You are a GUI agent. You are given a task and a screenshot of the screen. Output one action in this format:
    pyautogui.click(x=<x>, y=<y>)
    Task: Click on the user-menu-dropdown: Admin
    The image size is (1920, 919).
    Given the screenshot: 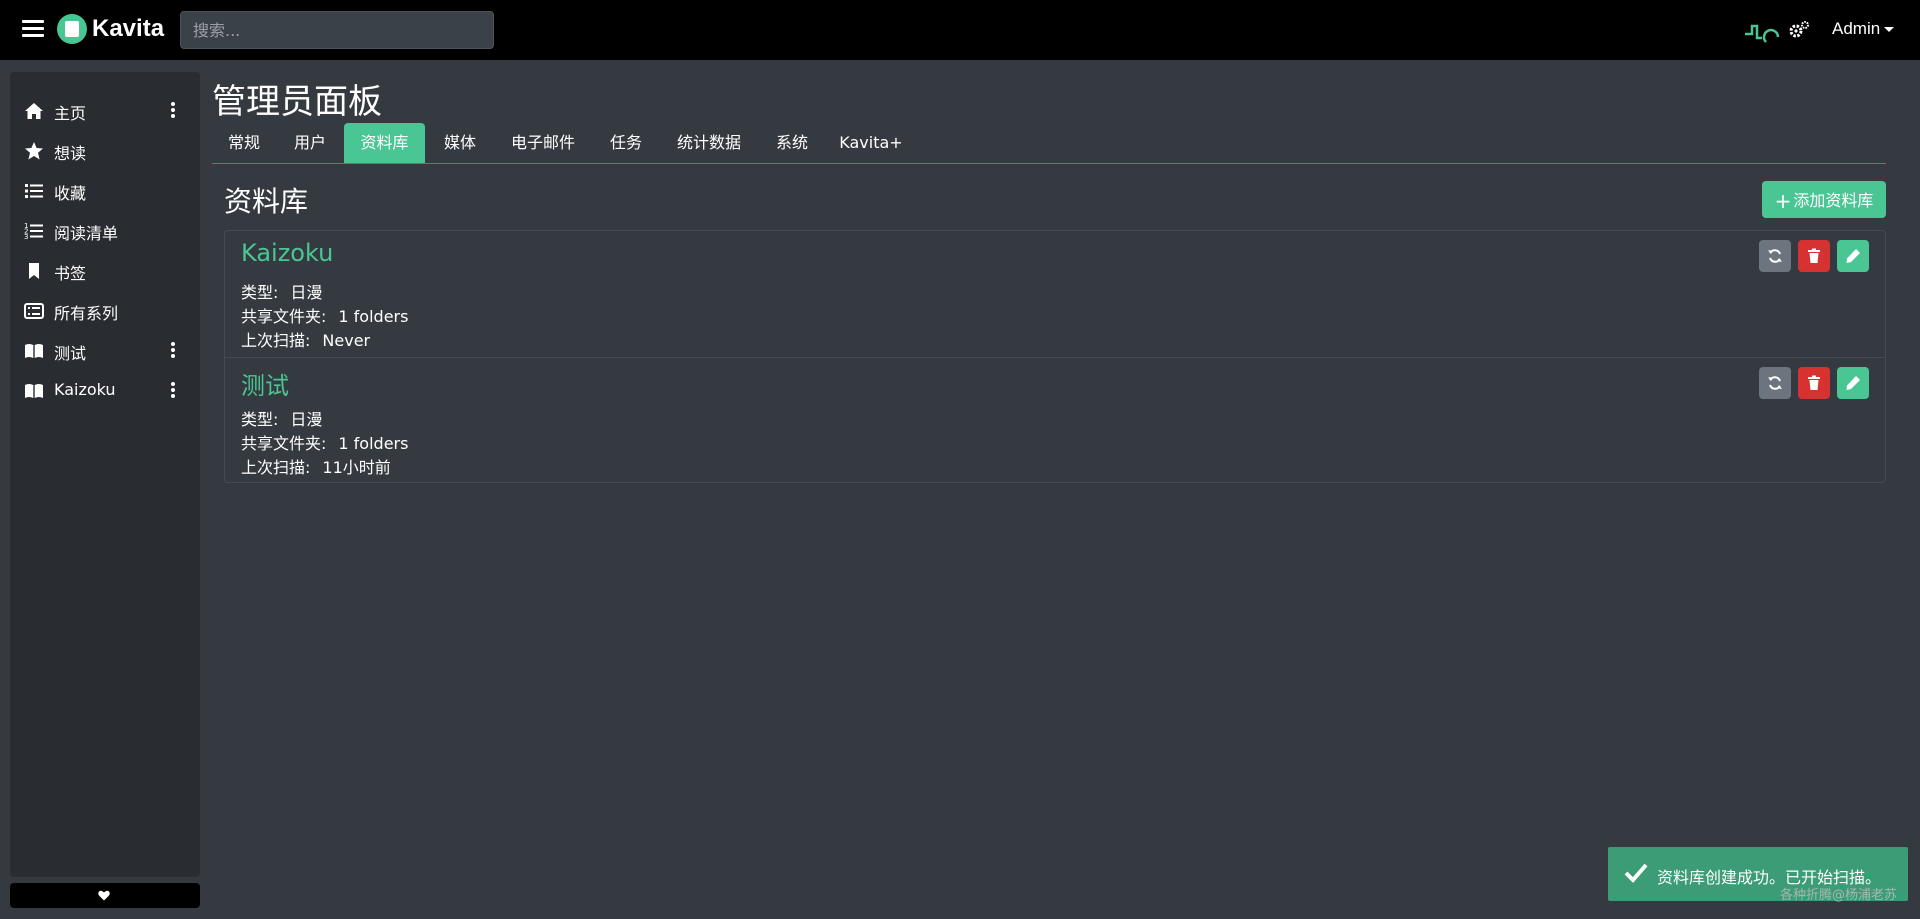 What is the action you would take?
    pyautogui.click(x=1863, y=29)
    